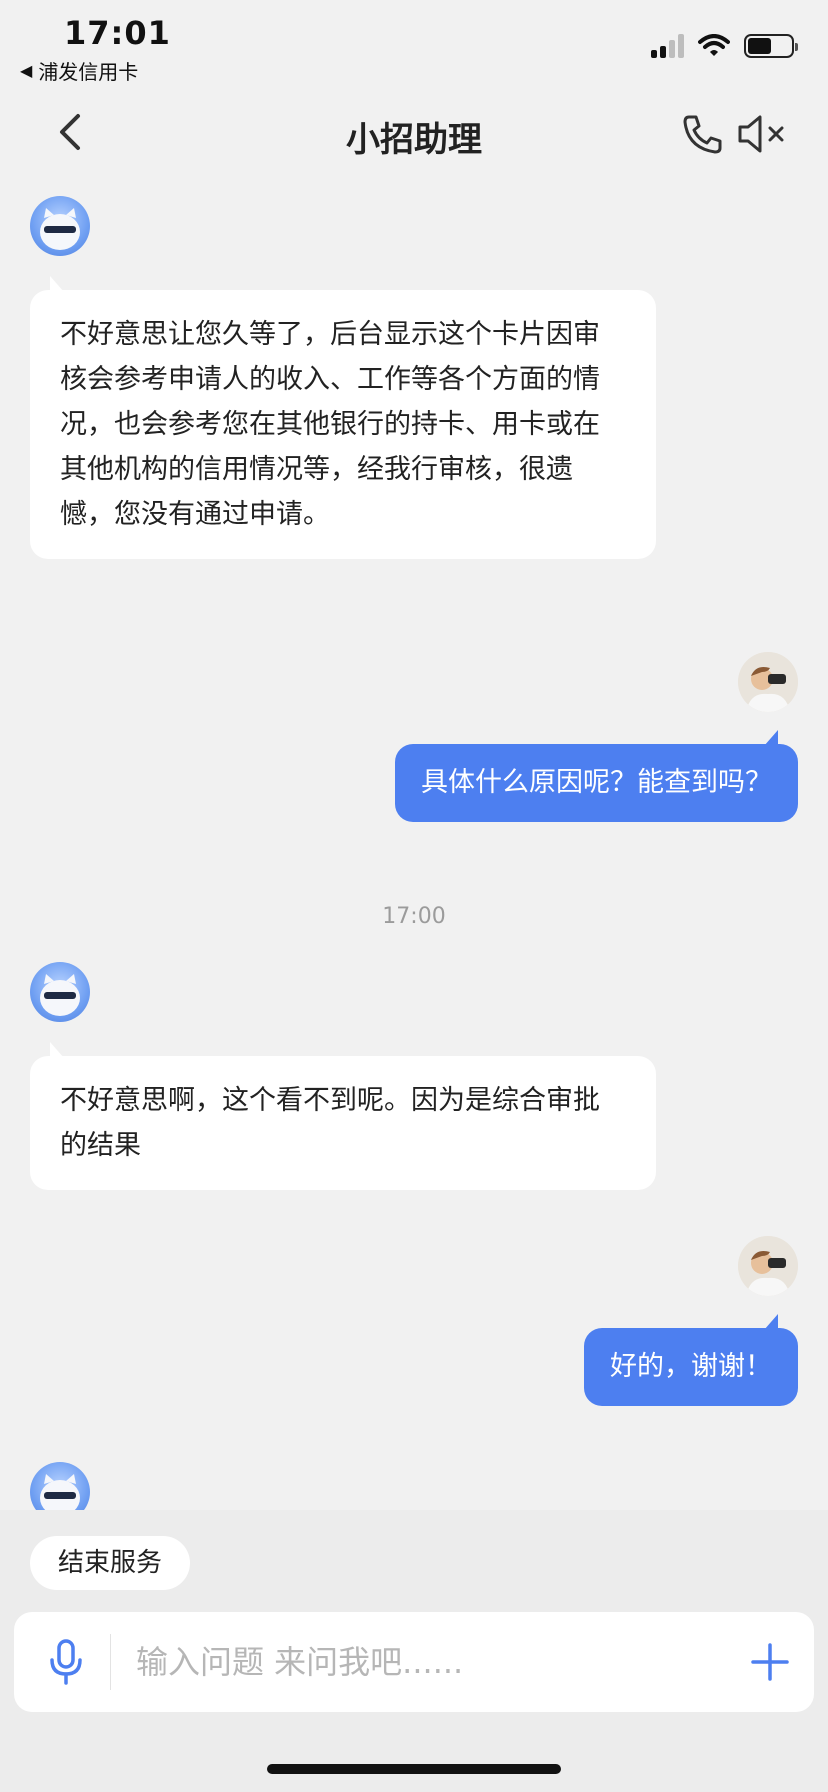 The width and height of the screenshot is (828, 1792). Describe the element at coordinates (714, 45) in the screenshot. I see `wifi-icon` at that location.